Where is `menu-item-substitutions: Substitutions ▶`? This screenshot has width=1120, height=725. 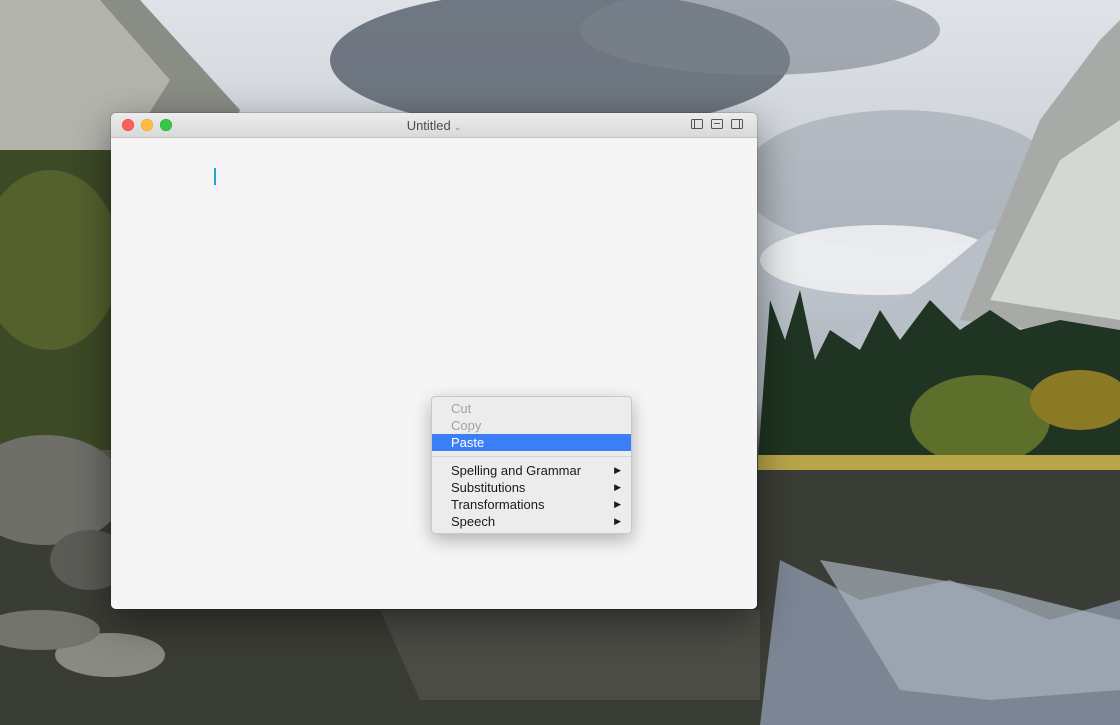
menu-item-substitutions: Substitutions ▶ is located at coordinates (531, 487).